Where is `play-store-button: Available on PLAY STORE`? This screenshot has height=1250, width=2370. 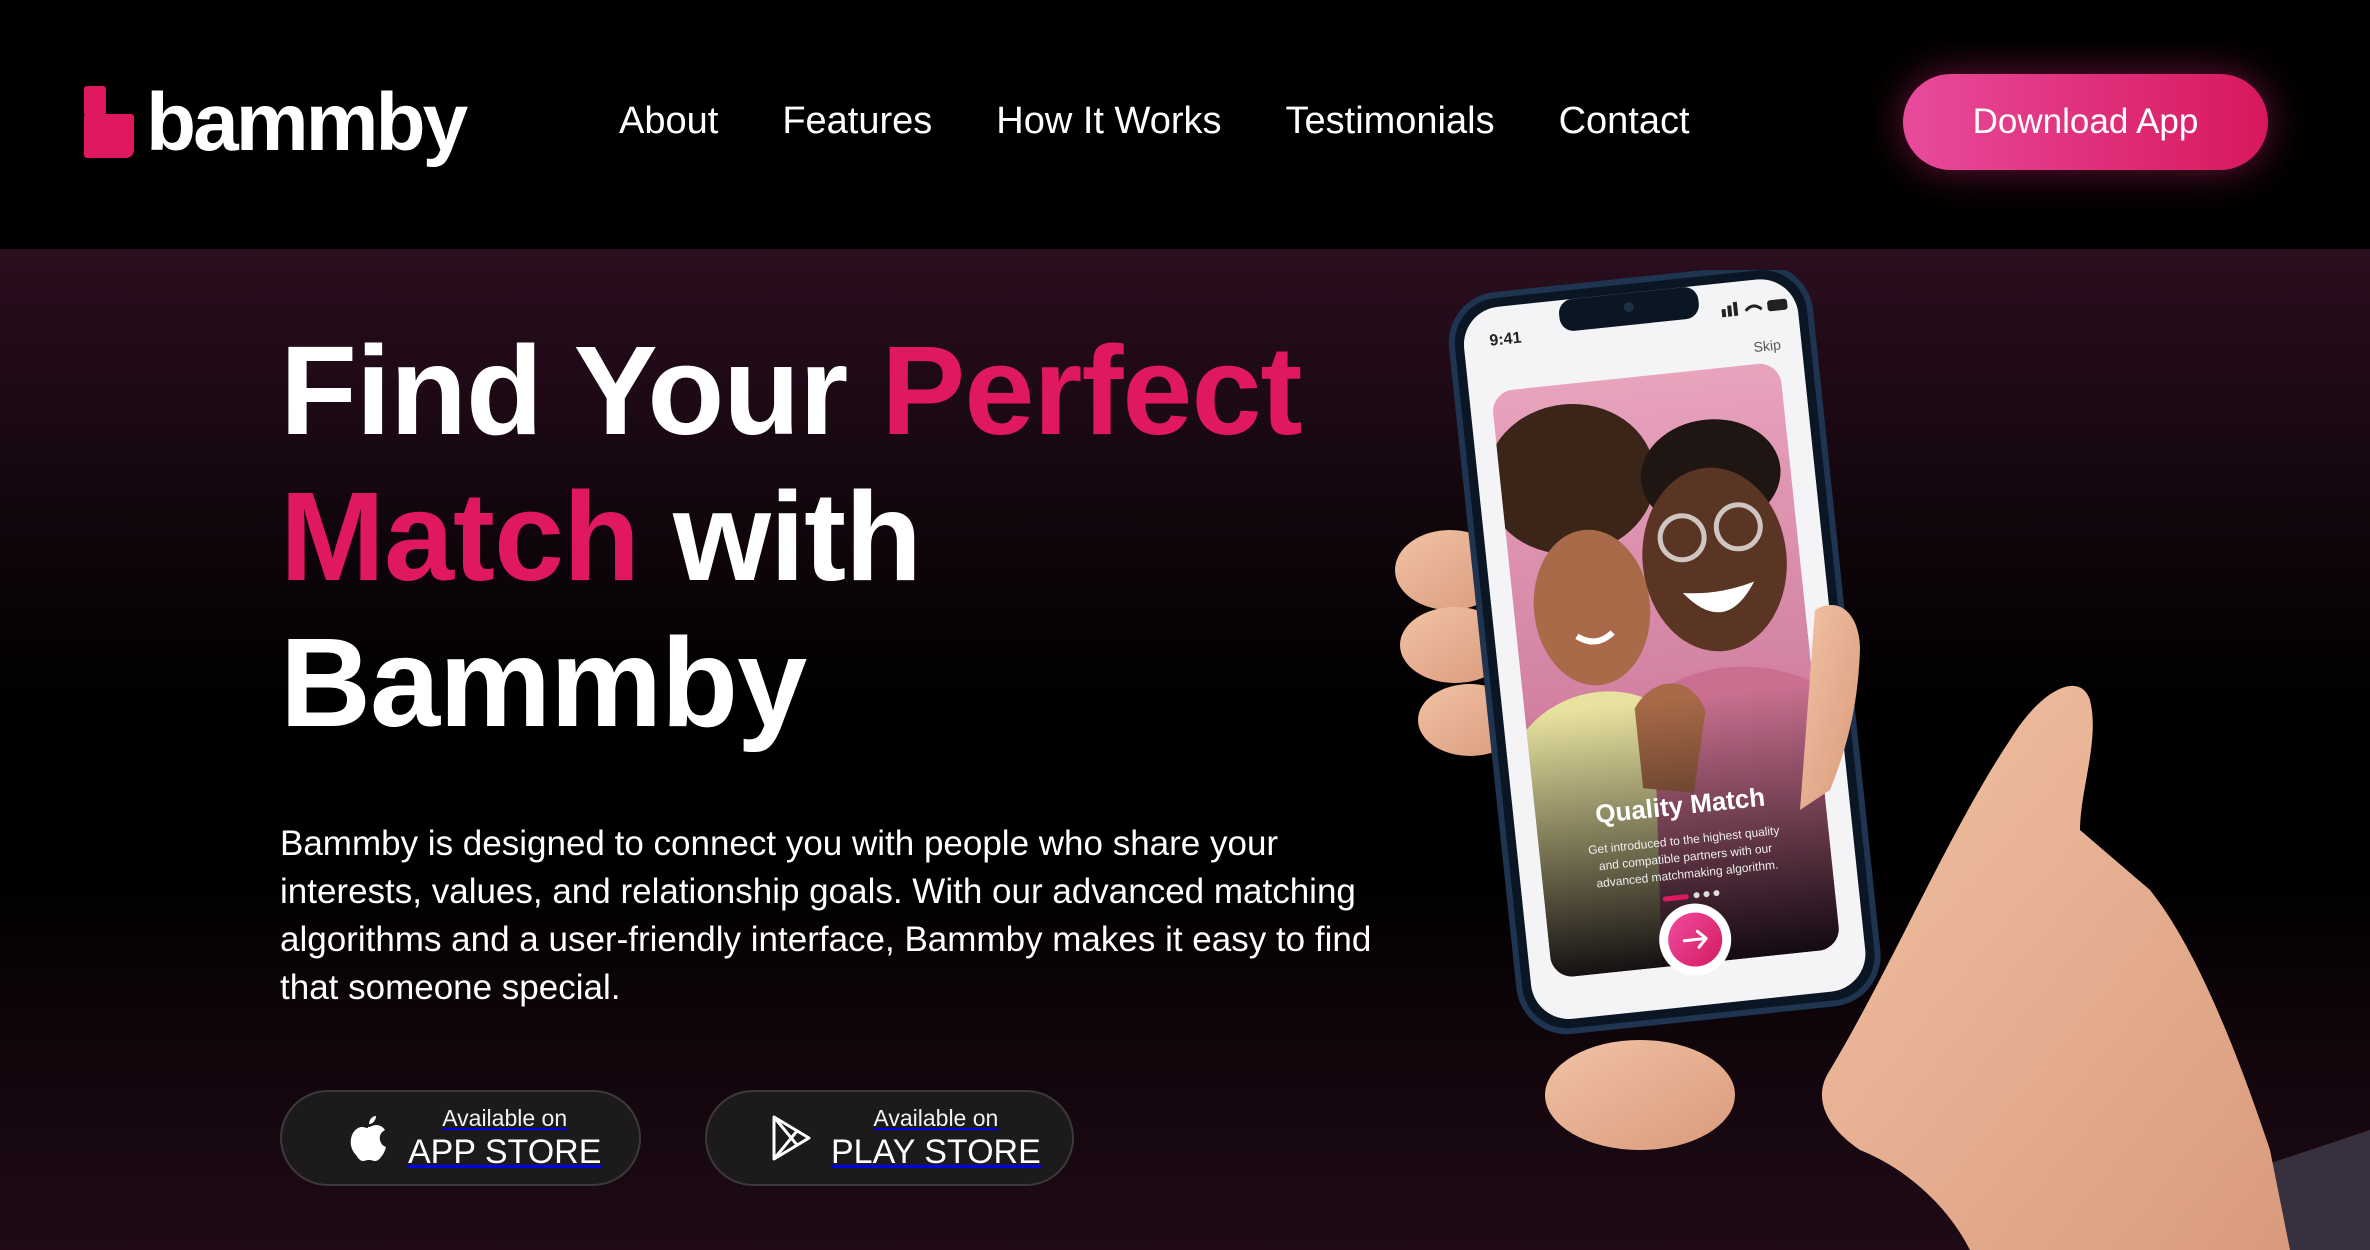
play-store-button: Available on PLAY STORE is located at coordinates (889, 1138).